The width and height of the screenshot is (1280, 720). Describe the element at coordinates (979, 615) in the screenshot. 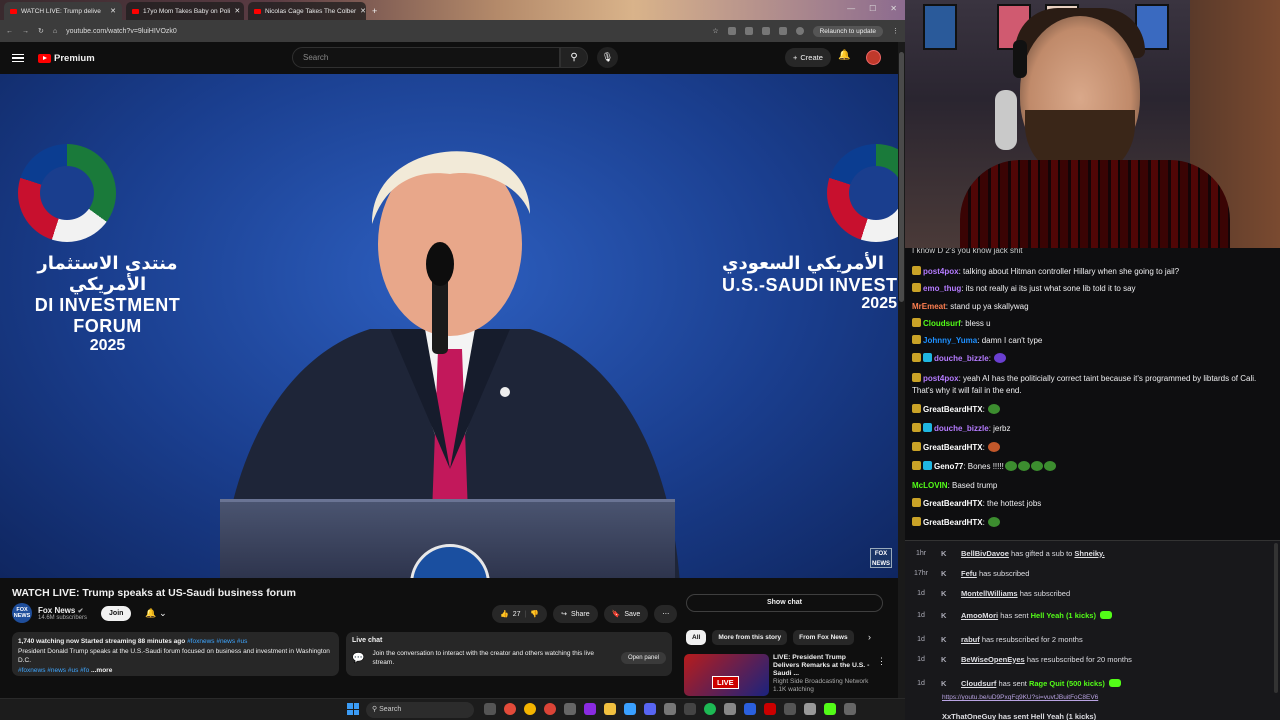

I see `feed-username: AmooMori` at that location.